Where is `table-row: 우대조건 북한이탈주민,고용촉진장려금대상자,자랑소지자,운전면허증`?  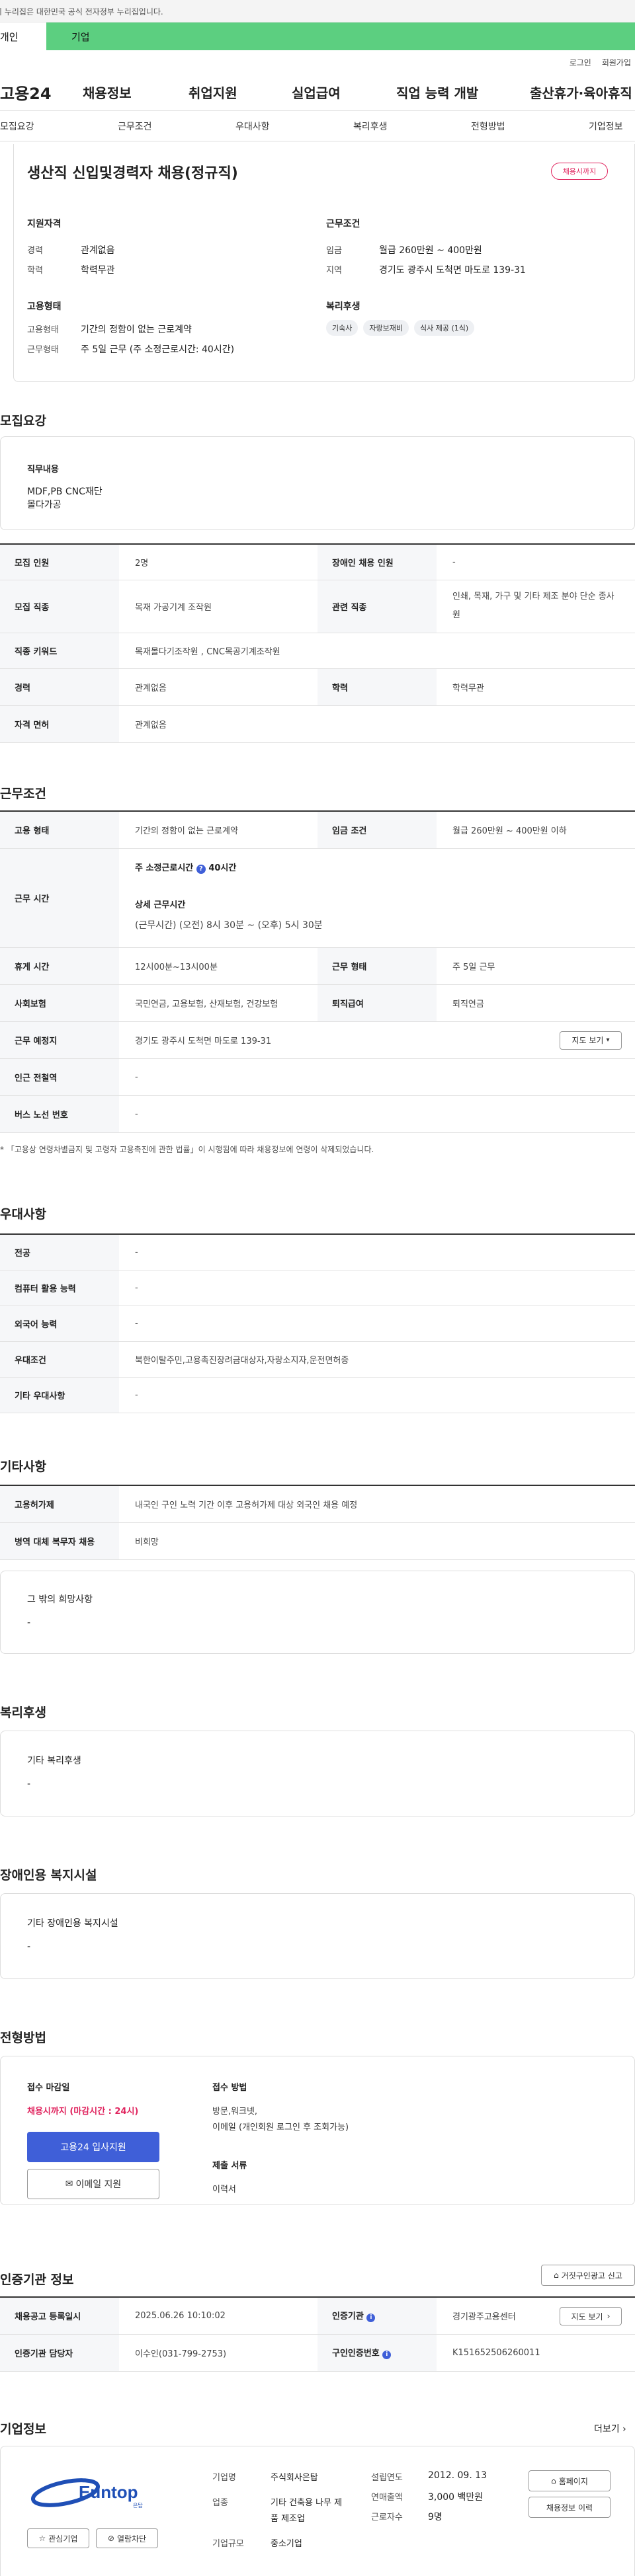
table-row: 우대조건 북한이탈주민,고용촉진장려금대상자,자랑소지자,운전면허증 is located at coordinates (317, 1359).